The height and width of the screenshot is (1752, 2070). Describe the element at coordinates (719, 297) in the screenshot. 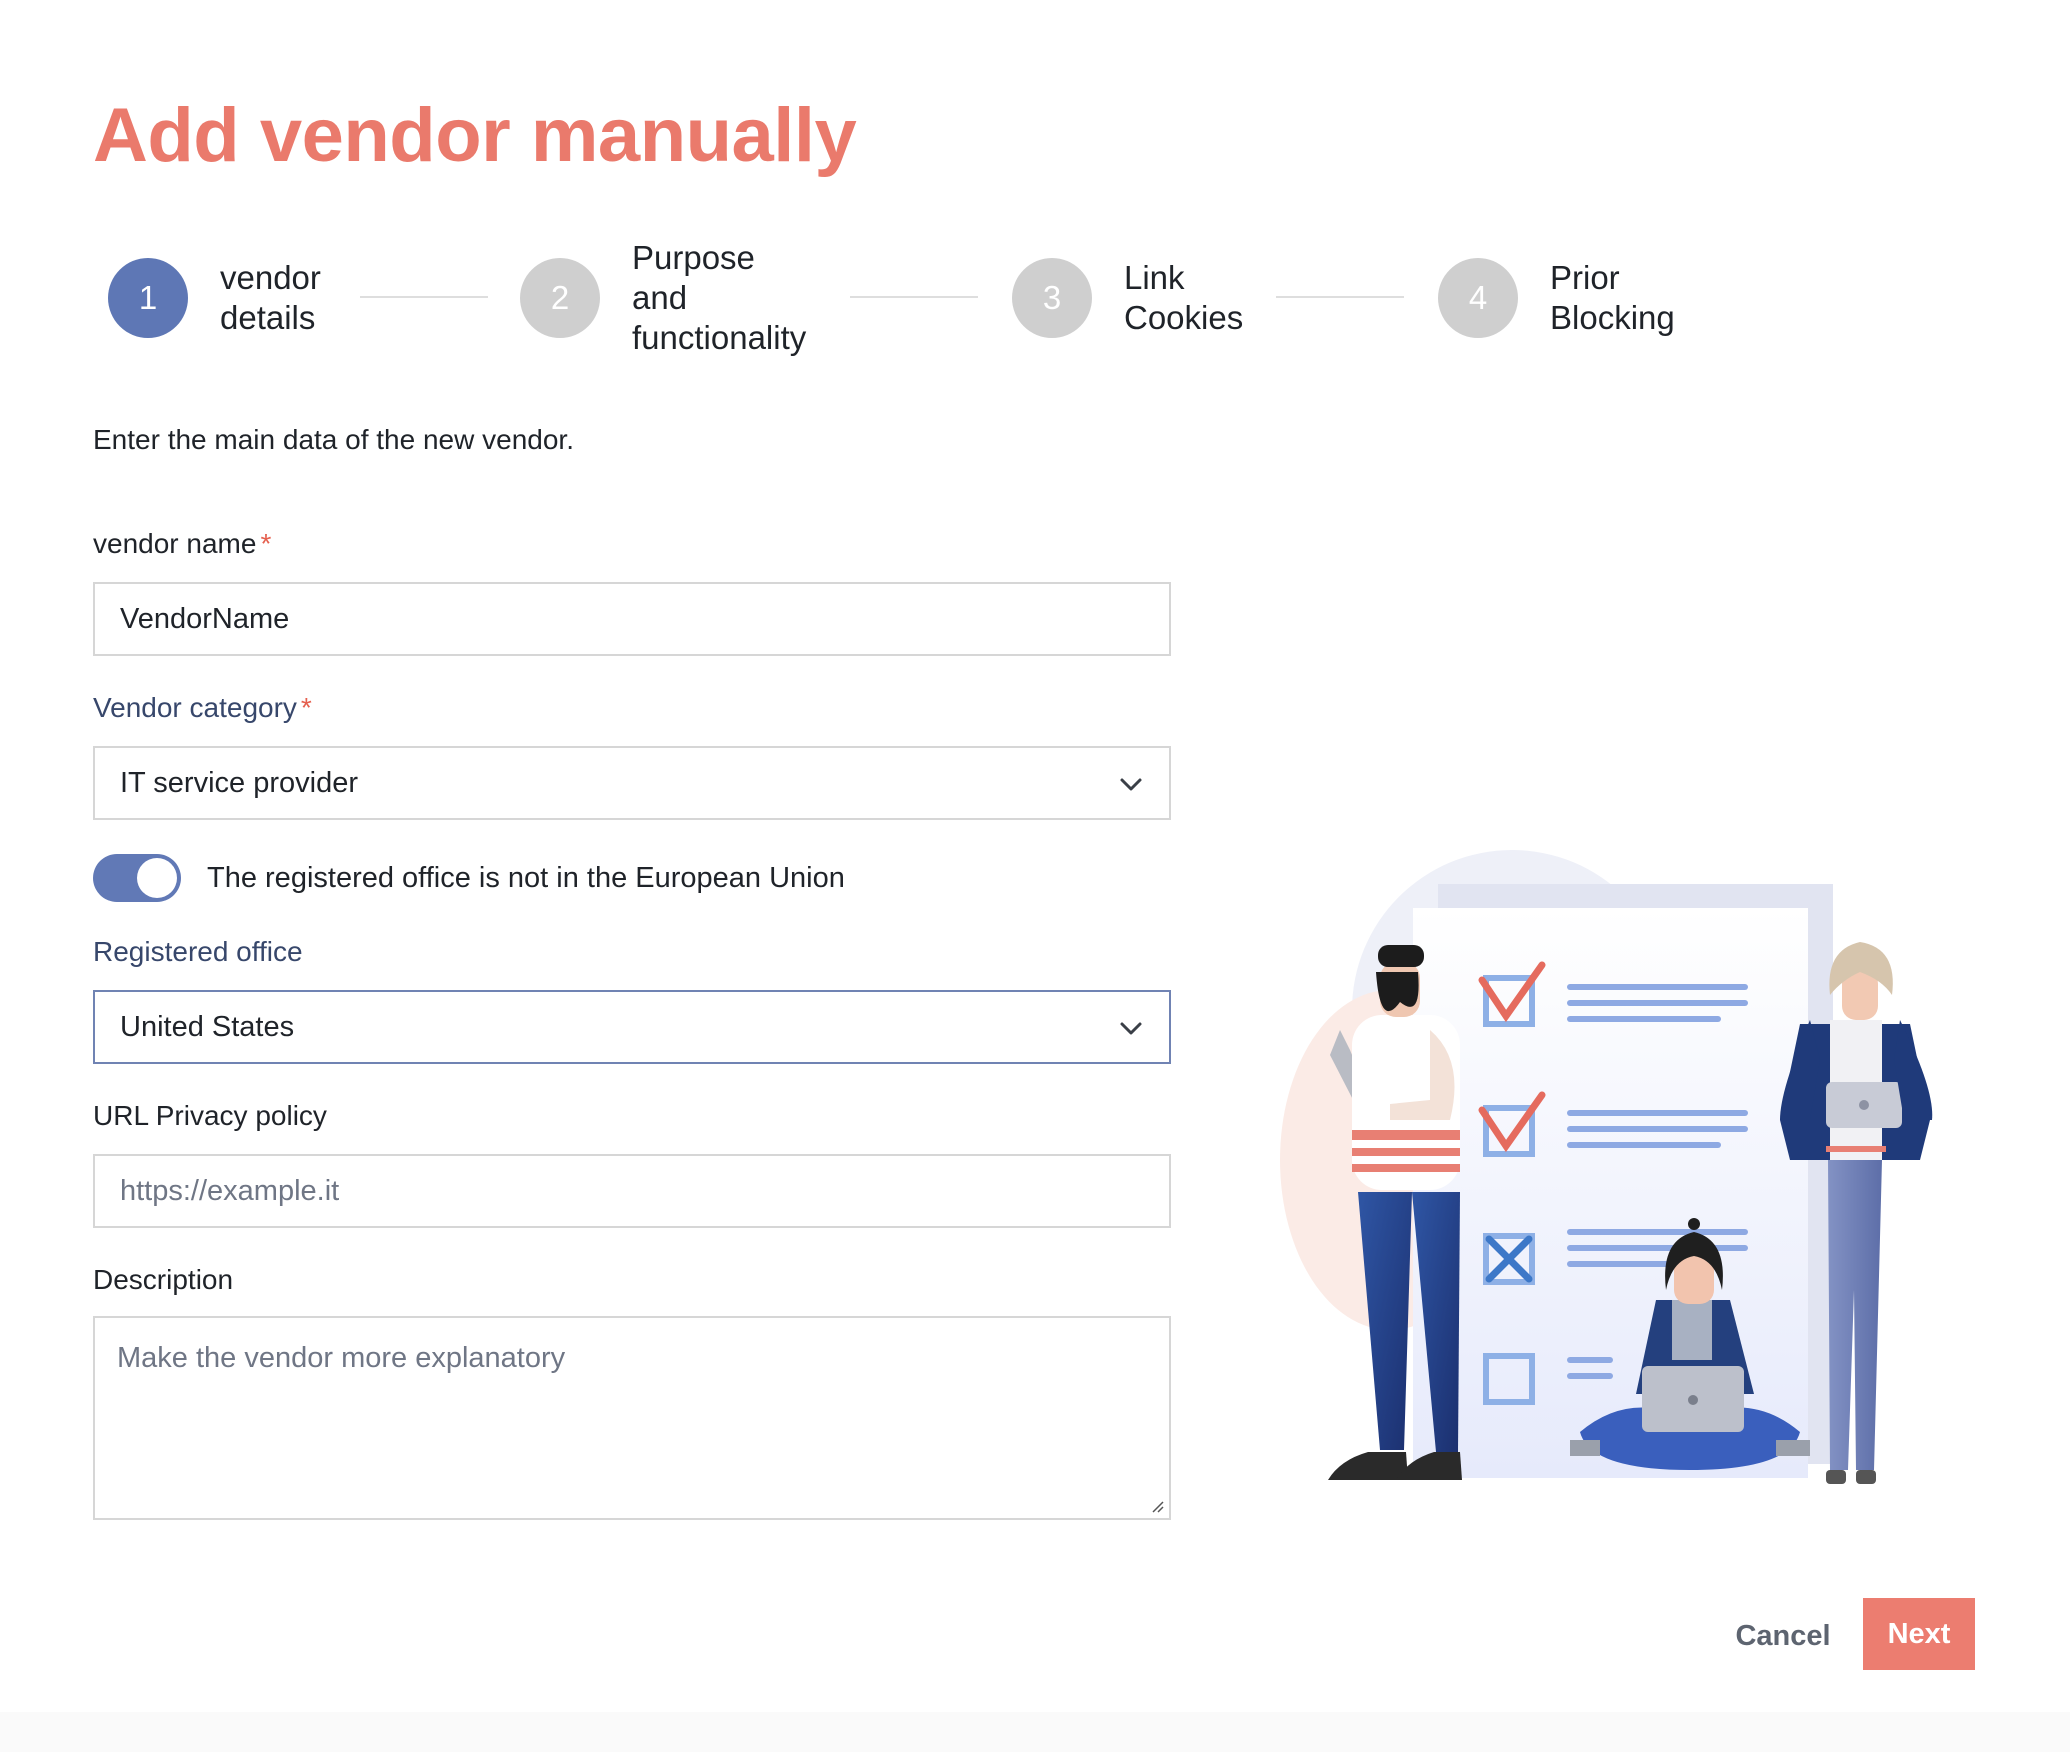

I see `step-label-purpose: Purpose and functionality` at that location.